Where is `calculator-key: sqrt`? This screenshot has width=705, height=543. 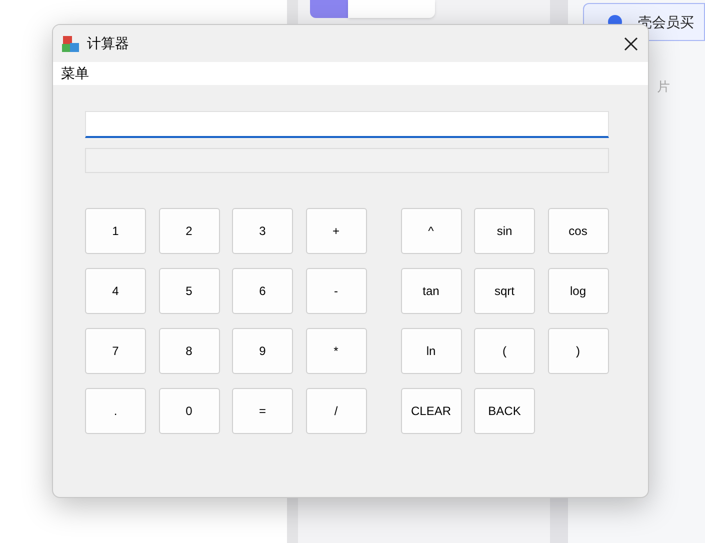
calculator-key: sqrt is located at coordinates (504, 291).